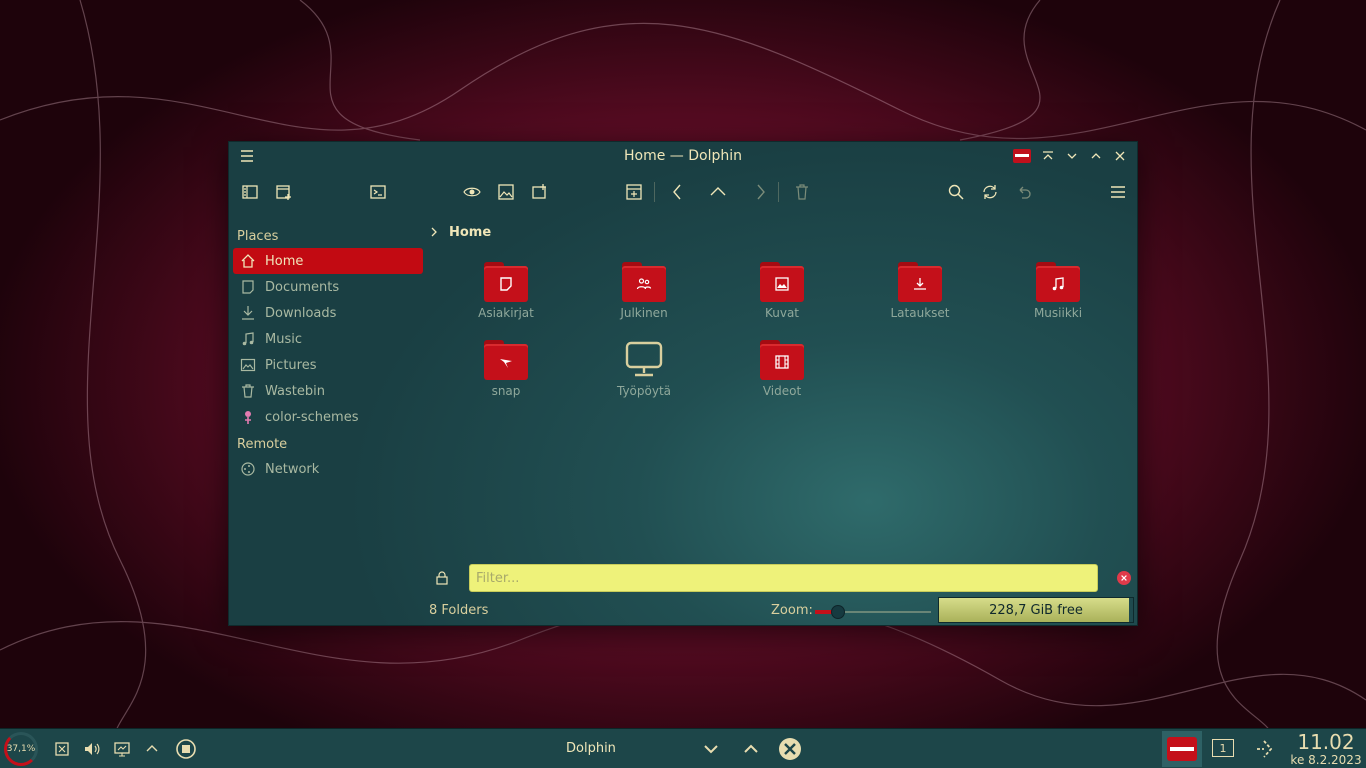 This screenshot has height=768, width=1366. I want to click on folder-name: Työpöytä, so click(644, 391).